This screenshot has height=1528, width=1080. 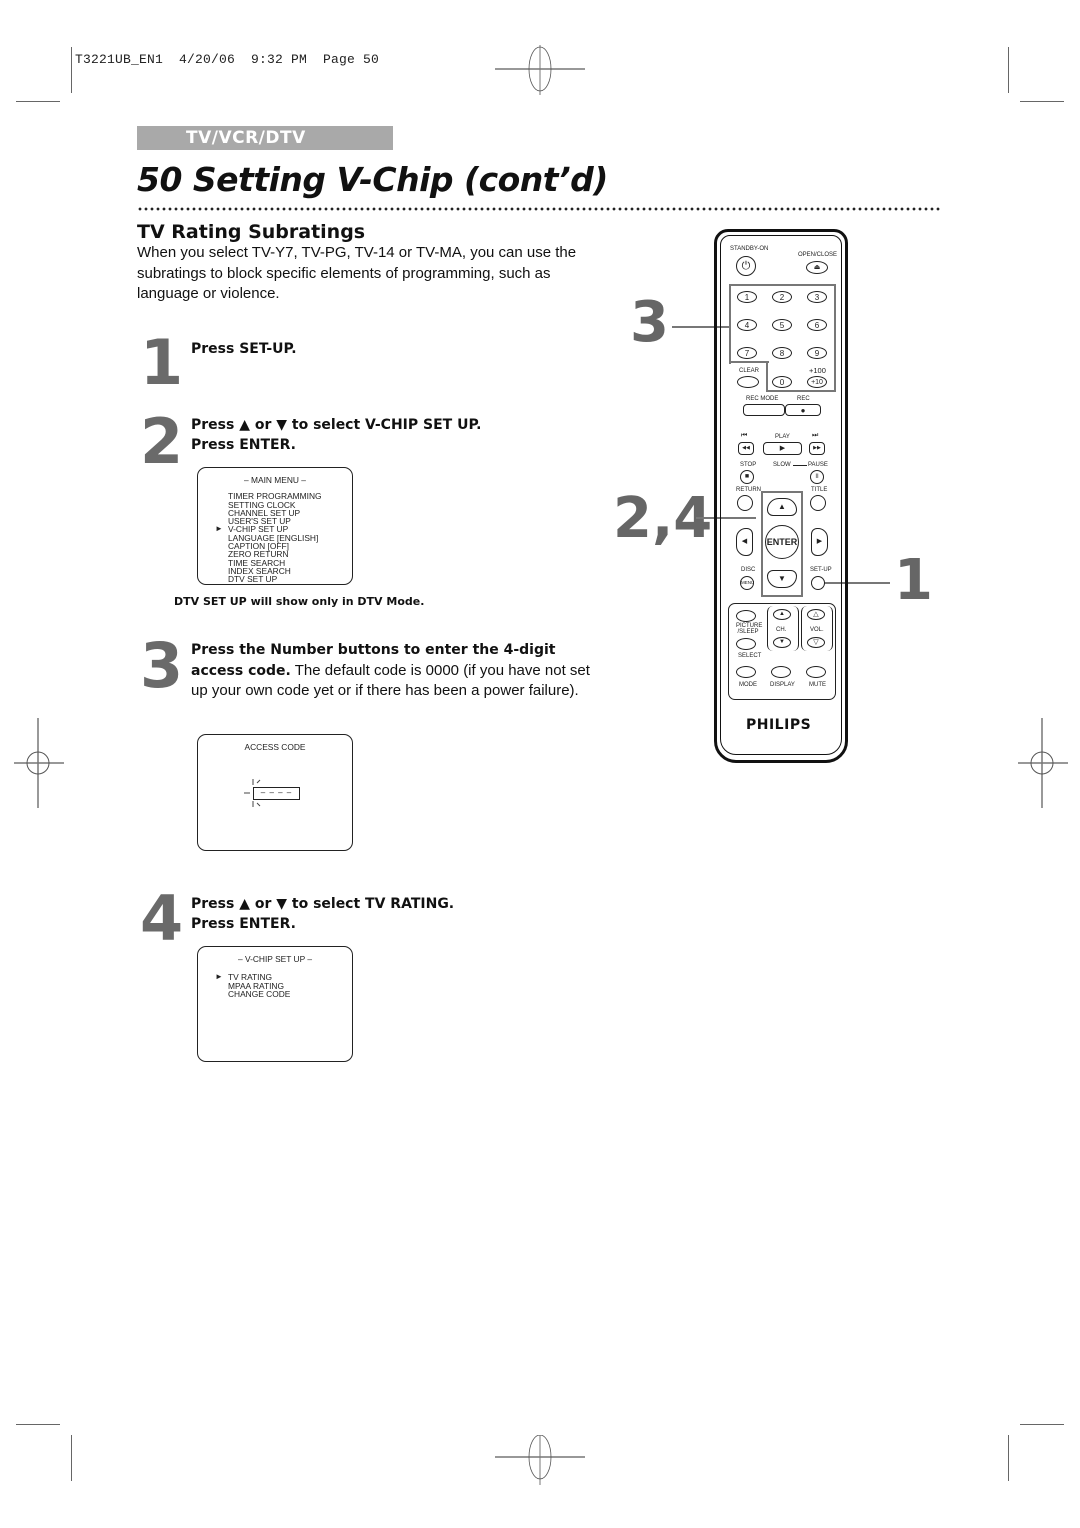 I want to click on number-keypad-highlight-step, so click(x=749, y=362).